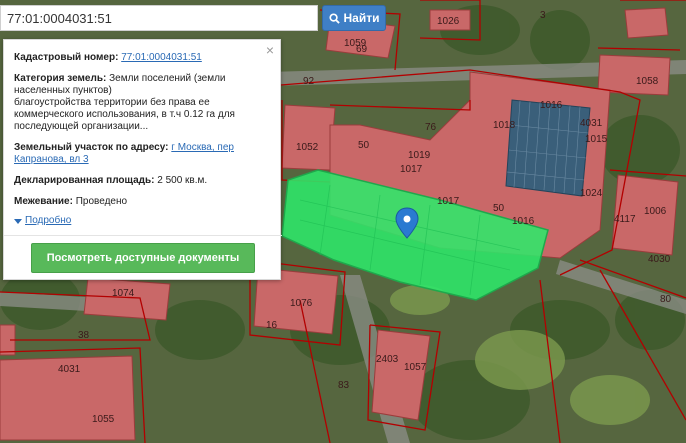 Image resolution: width=686 pixels, height=443 pixels. I want to click on map-label: 80, so click(666, 299).